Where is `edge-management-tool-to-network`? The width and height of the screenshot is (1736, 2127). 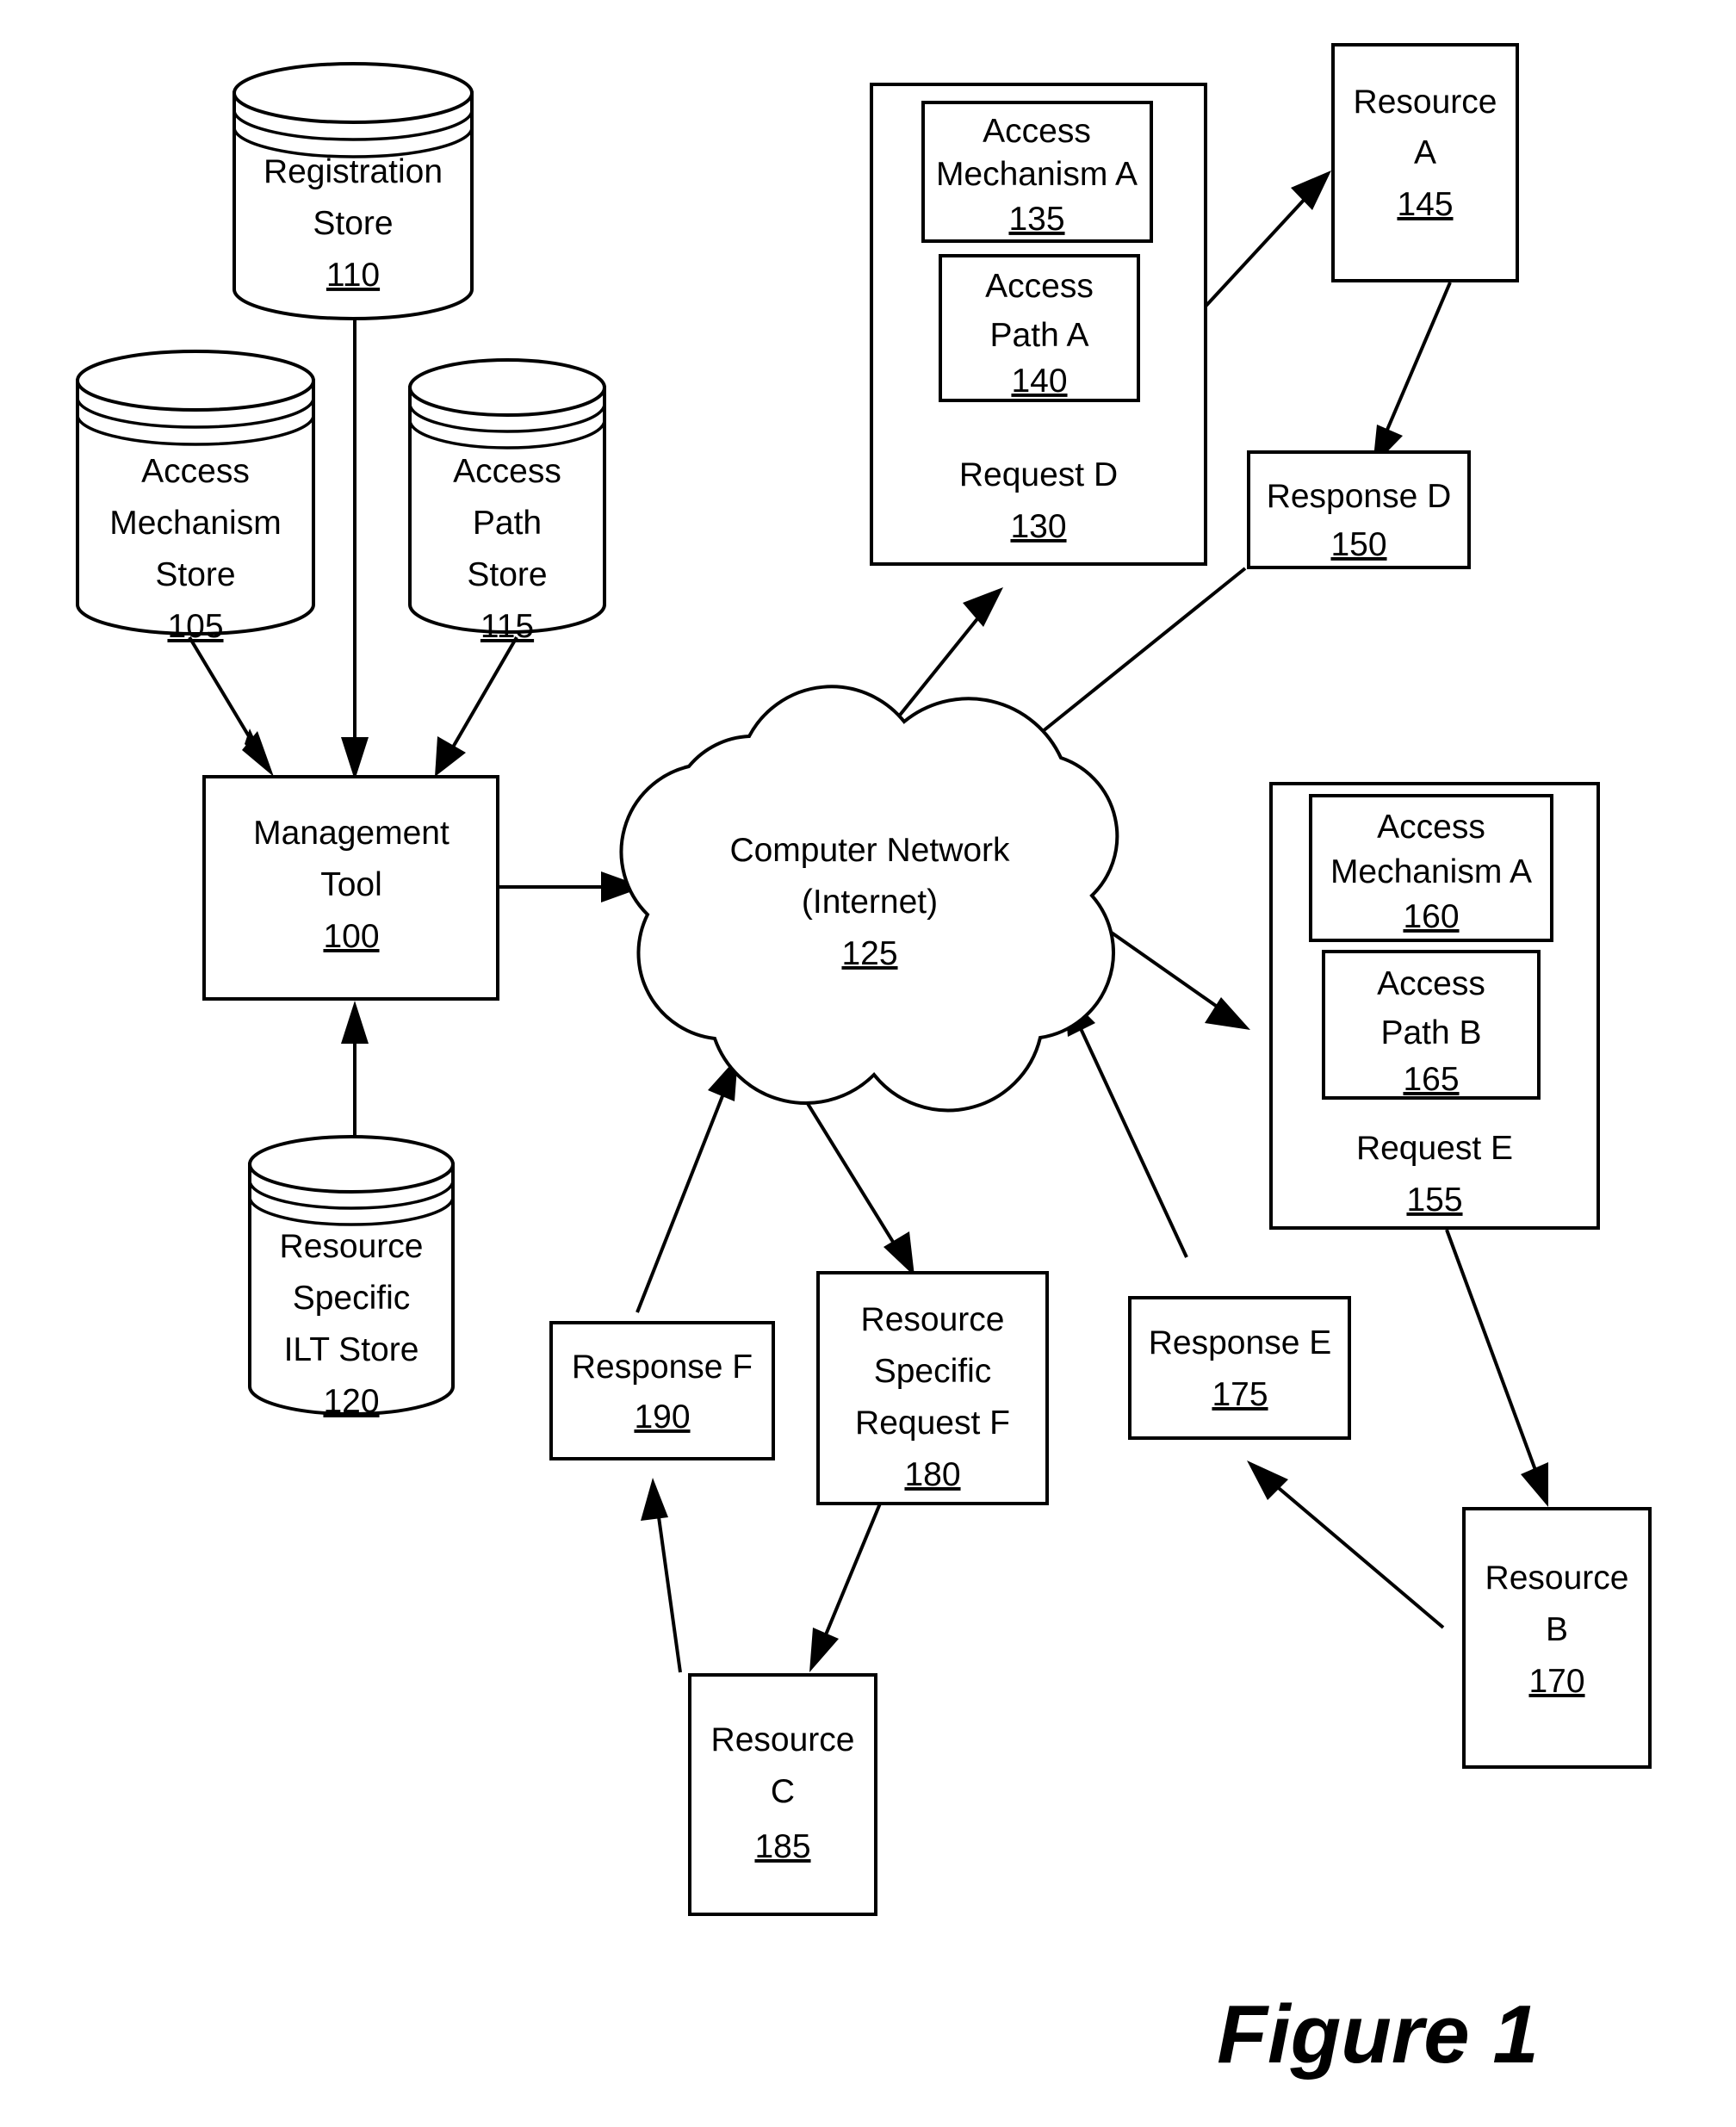 edge-management-tool-to-network is located at coordinates (571, 886).